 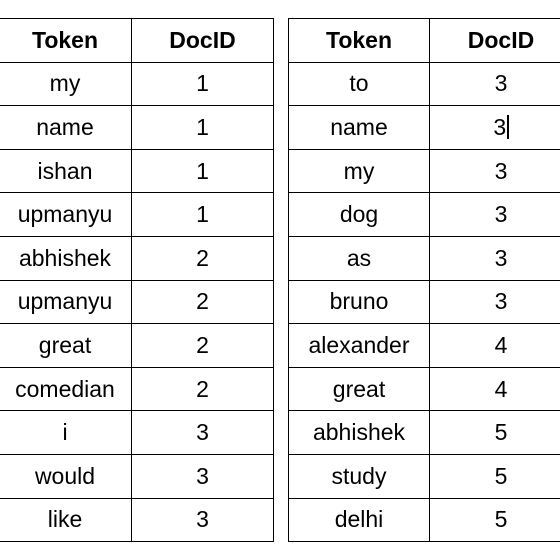 I want to click on token-cell: i, so click(x=66, y=432).